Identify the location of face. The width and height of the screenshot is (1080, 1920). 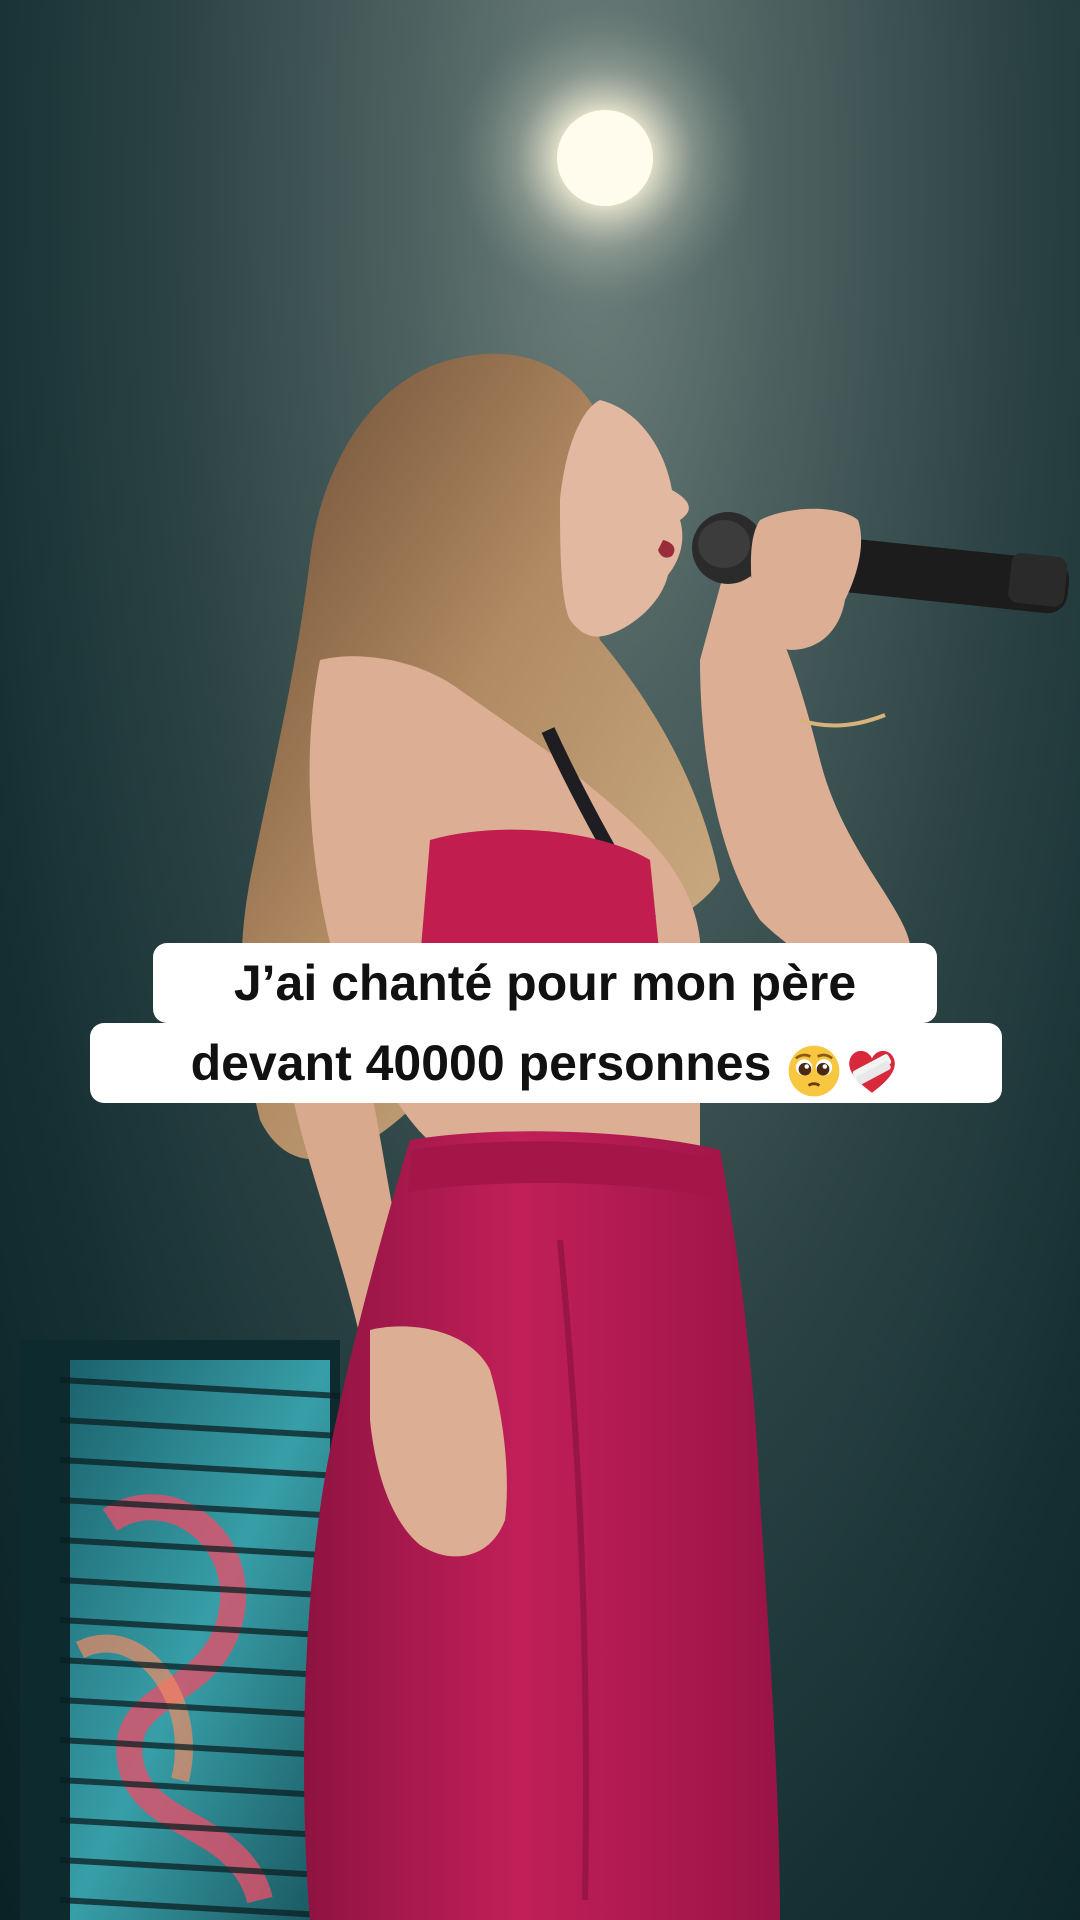
(624, 518).